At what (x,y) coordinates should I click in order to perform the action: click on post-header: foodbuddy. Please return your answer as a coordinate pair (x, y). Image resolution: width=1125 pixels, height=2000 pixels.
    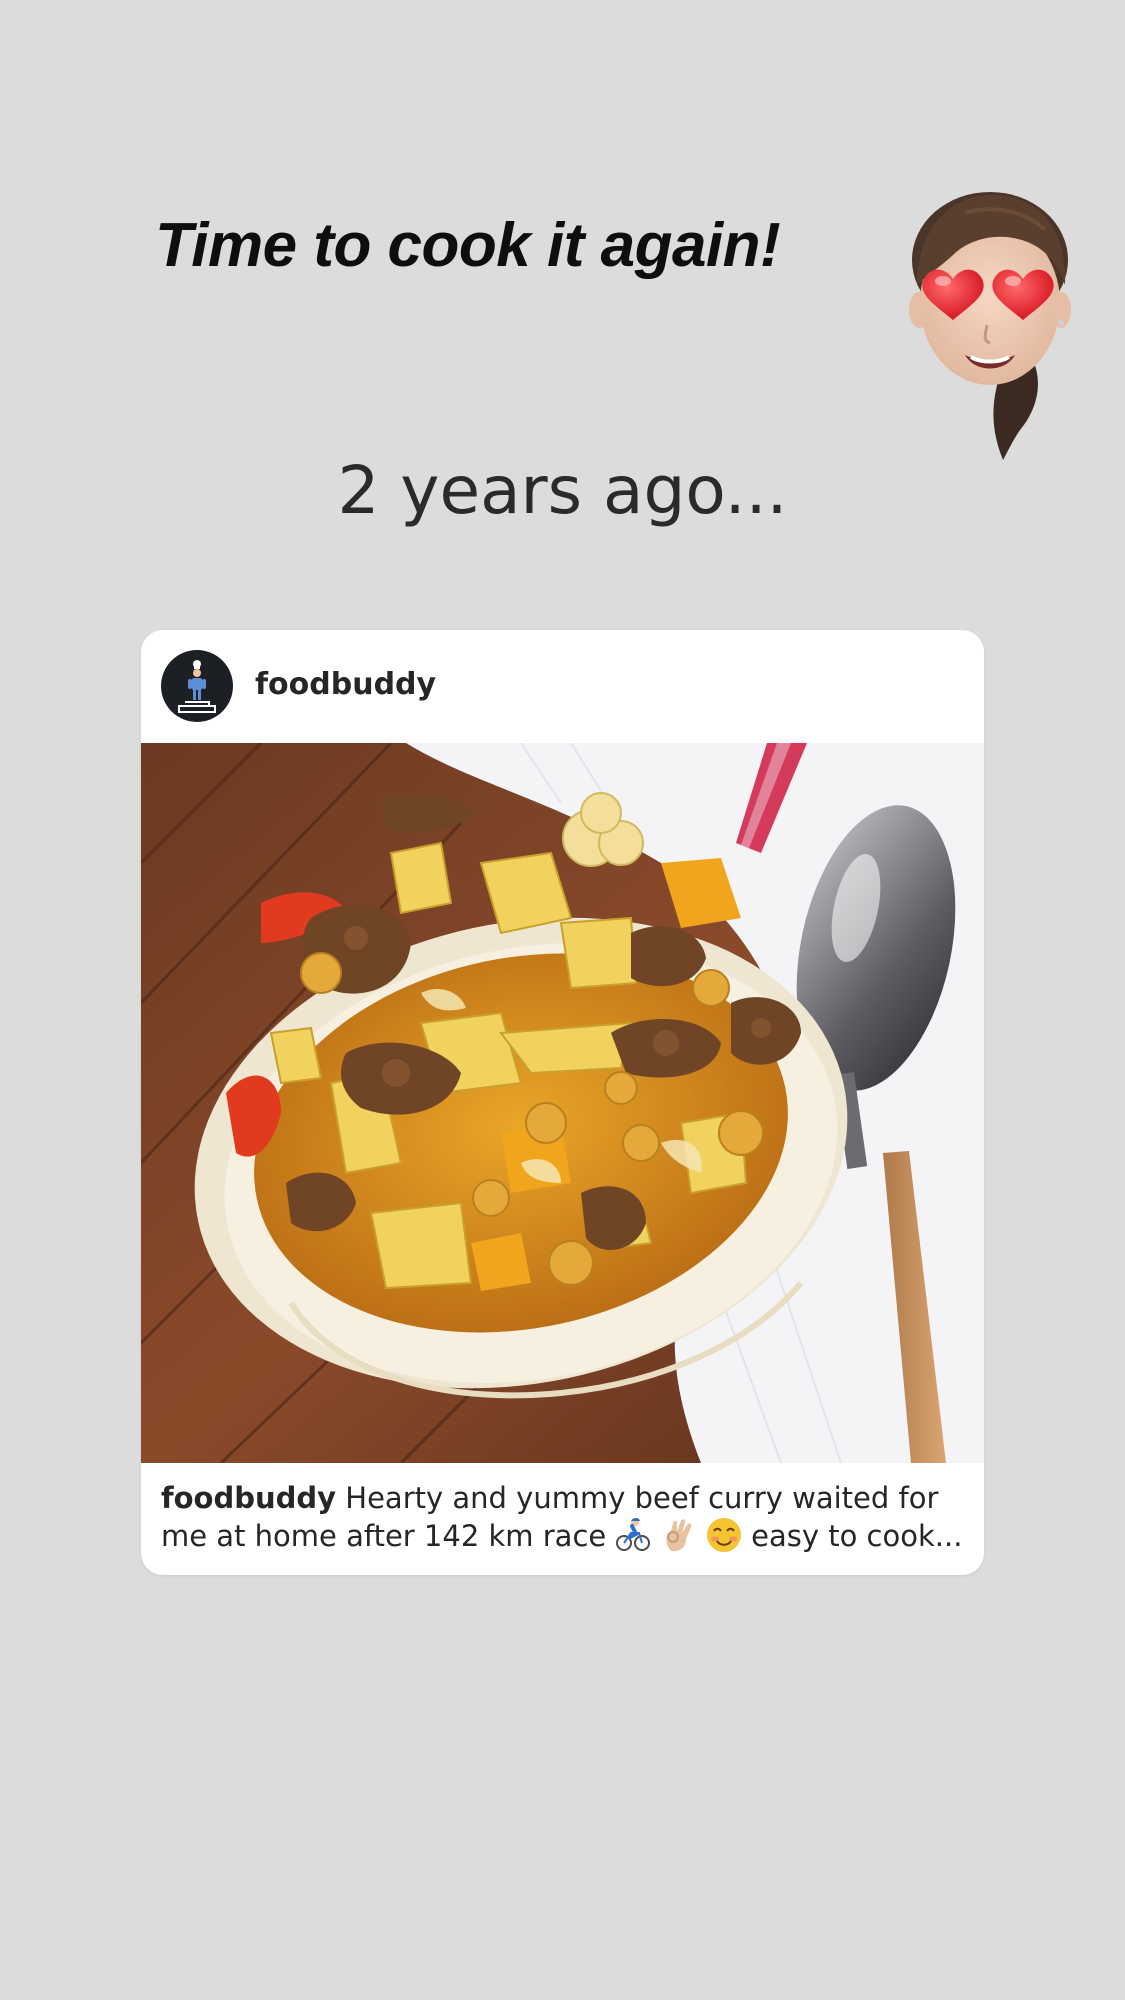
    Looking at the image, I should click on (562, 686).